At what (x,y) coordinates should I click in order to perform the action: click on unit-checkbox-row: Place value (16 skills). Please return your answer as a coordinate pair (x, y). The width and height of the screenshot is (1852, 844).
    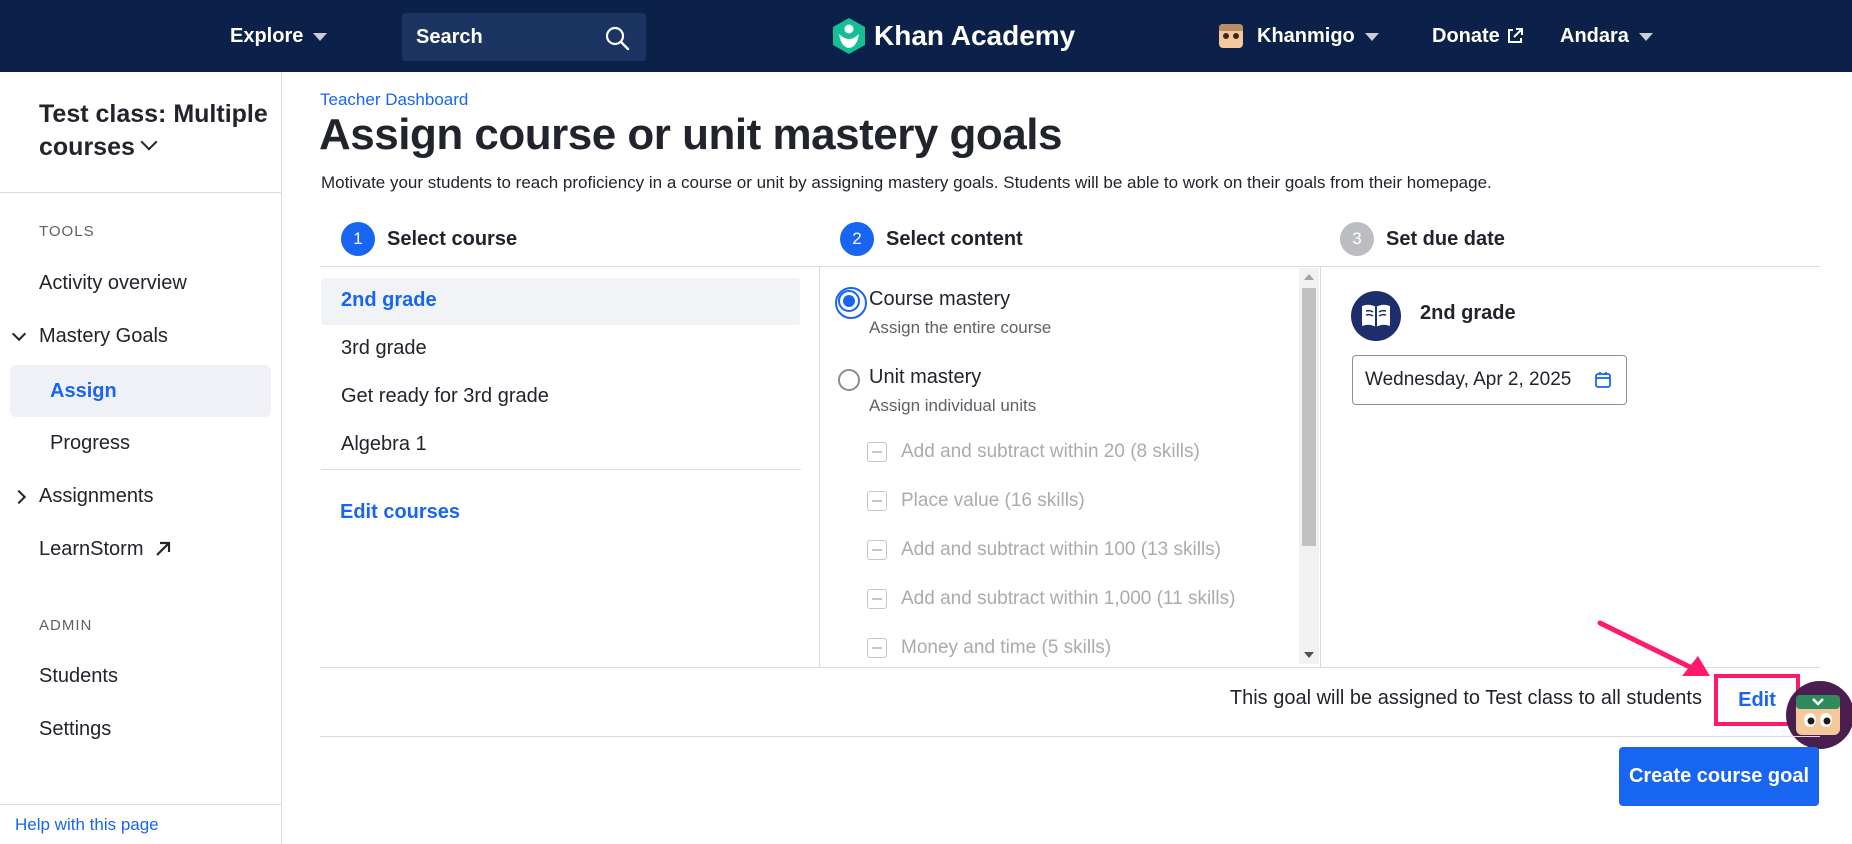
    Looking at the image, I should click on (976, 501).